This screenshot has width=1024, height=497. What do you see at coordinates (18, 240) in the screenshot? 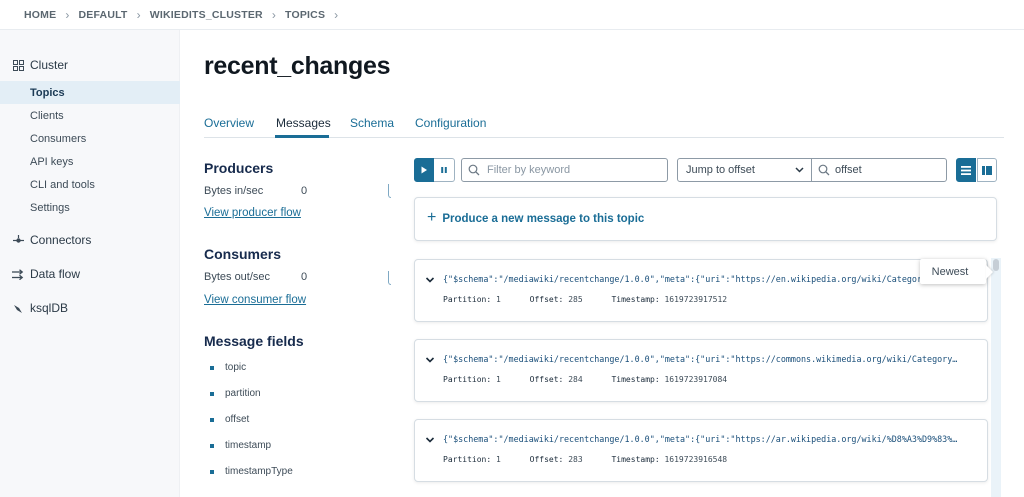
I see `connectors-icon` at bounding box center [18, 240].